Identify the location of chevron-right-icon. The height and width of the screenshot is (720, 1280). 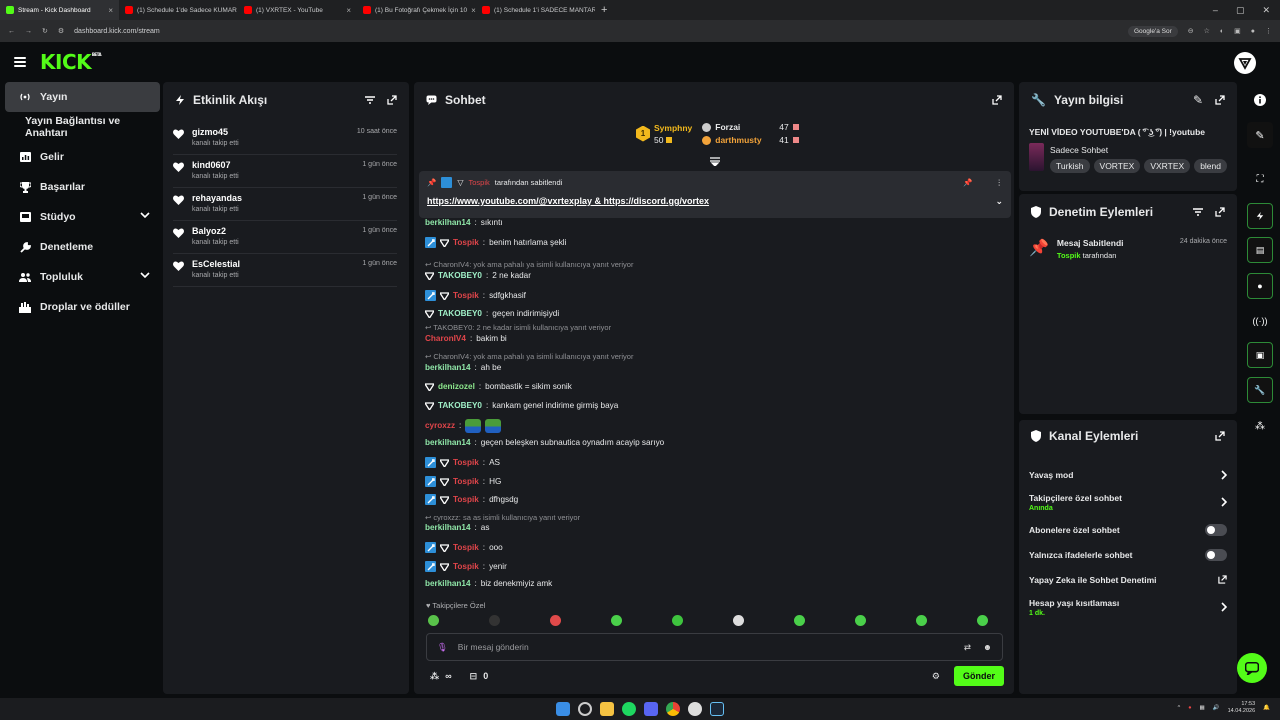
(1224, 474).